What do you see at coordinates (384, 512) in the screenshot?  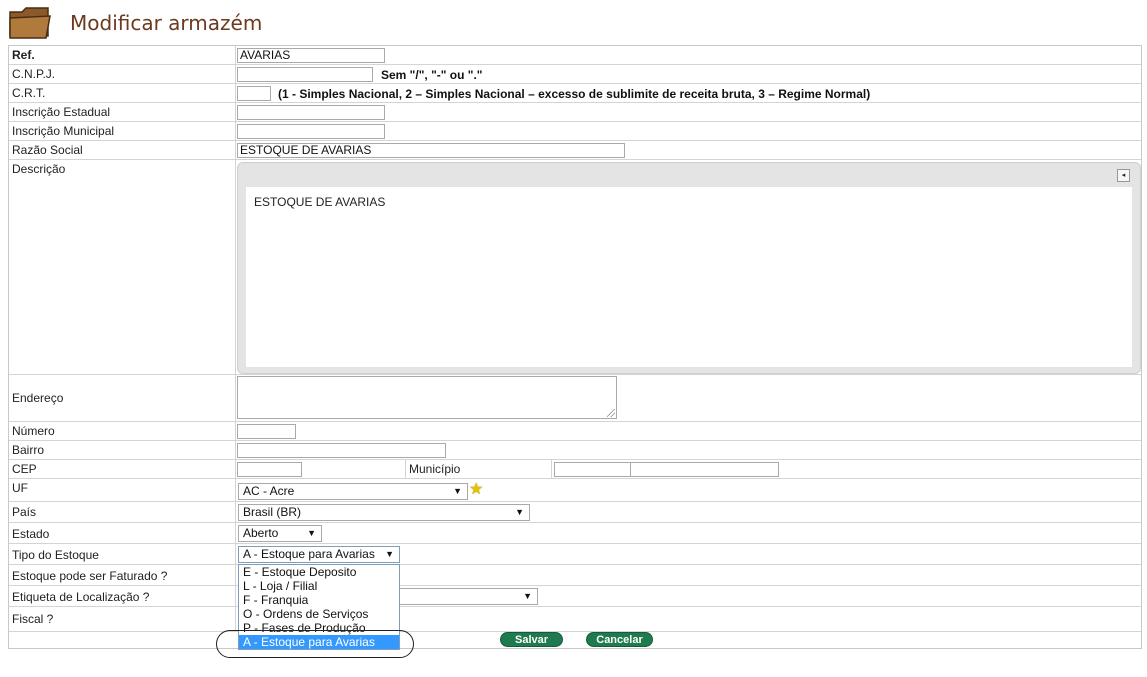 I see `pais-select: Brasil (BR) ▼` at bounding box center [384, 512].